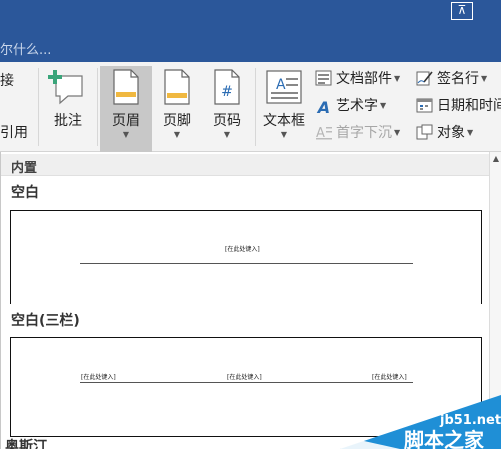  Describe the element at coordinates (495, 160) in the screenshot. I see `scroll-up-icon: ▲` at that location.